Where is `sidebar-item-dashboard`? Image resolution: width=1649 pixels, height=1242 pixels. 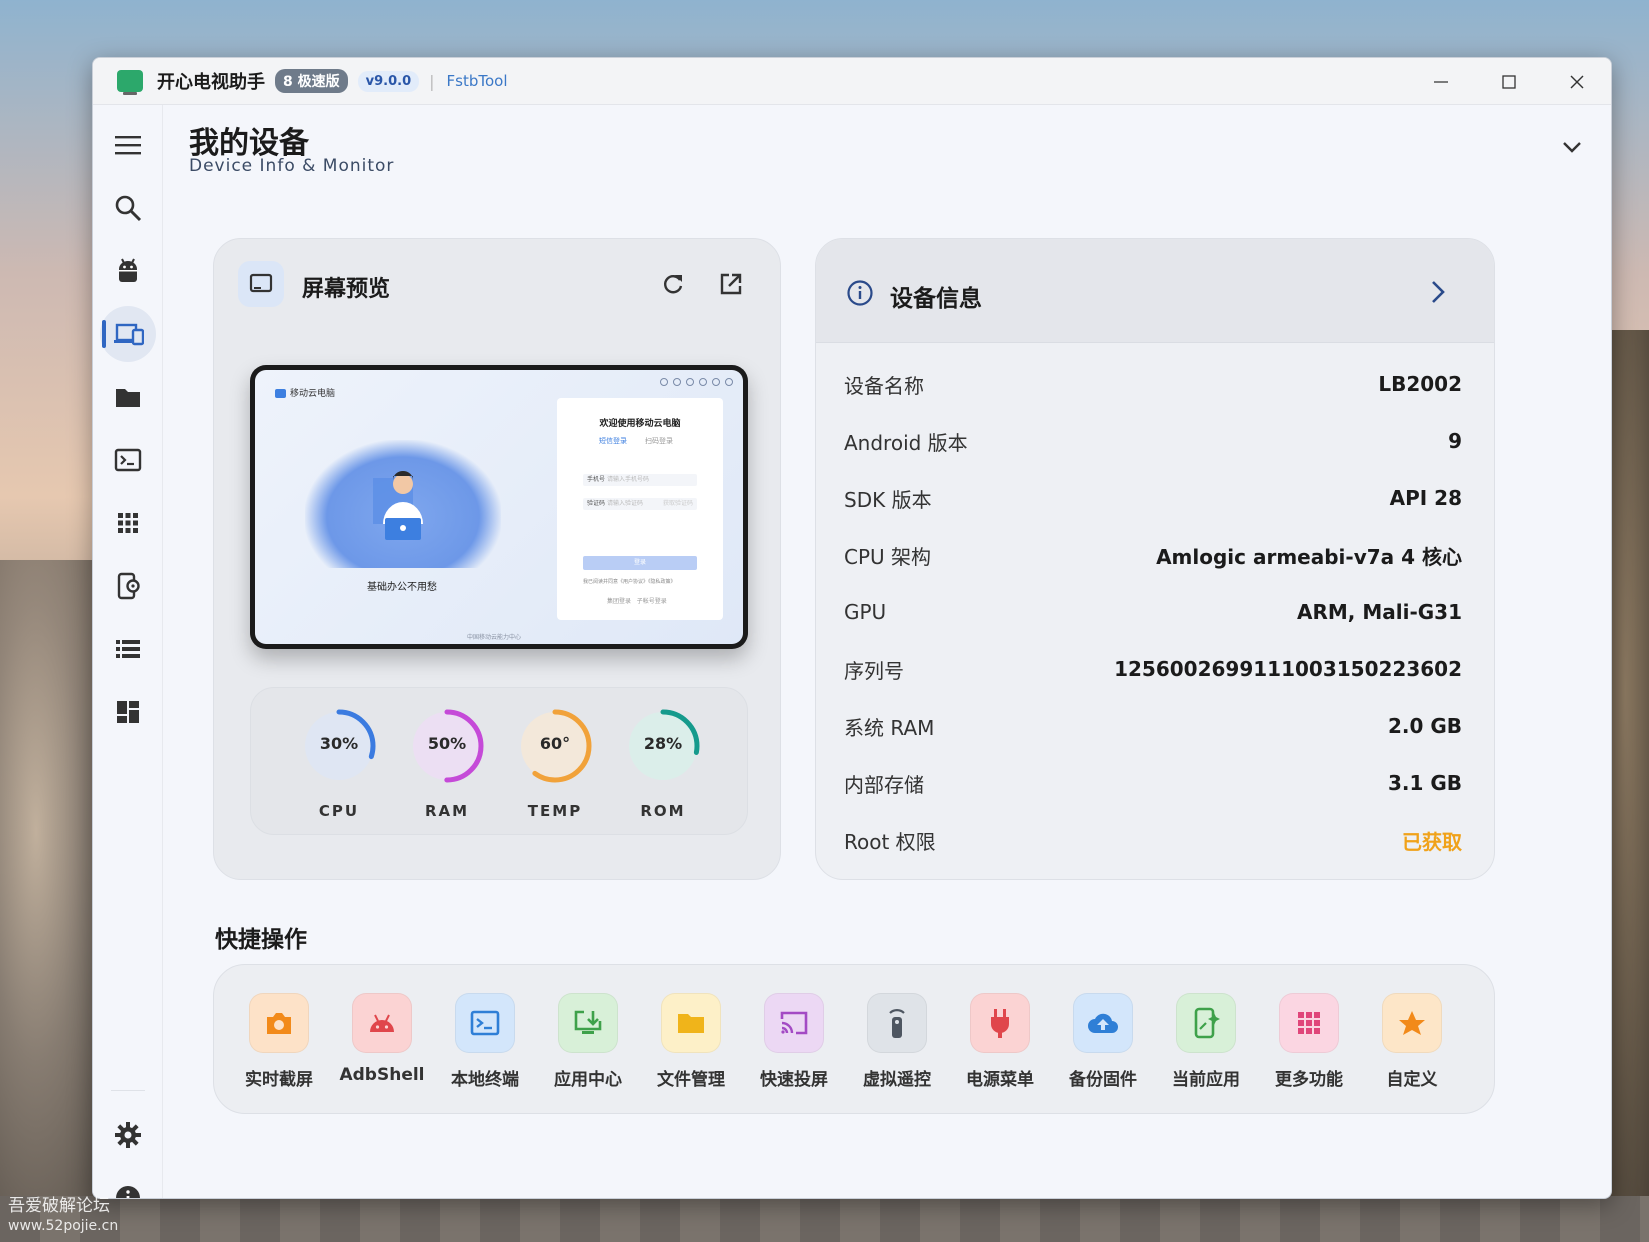
sidebar-item-dashboard is located at coordinates (128, 712).